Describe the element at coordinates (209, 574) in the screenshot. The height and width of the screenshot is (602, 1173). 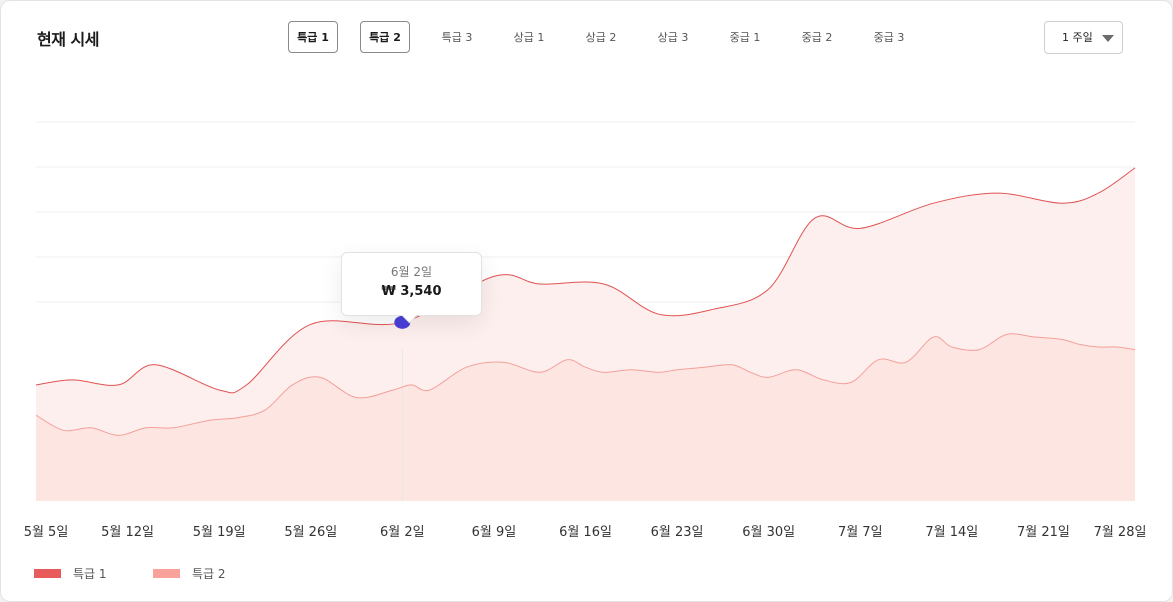
I see `legend-label: 특급 2` at that location.